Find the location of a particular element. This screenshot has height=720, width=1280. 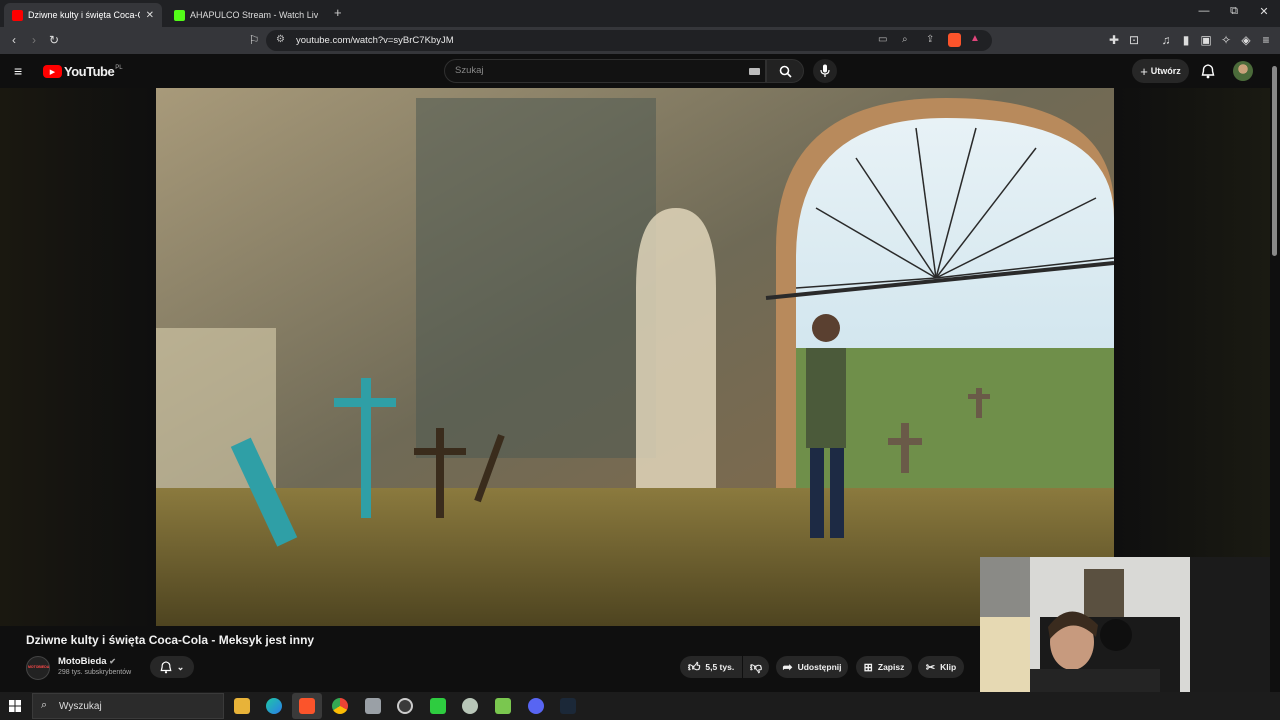

page-scrollbar is located at coordinates (1275, 373).